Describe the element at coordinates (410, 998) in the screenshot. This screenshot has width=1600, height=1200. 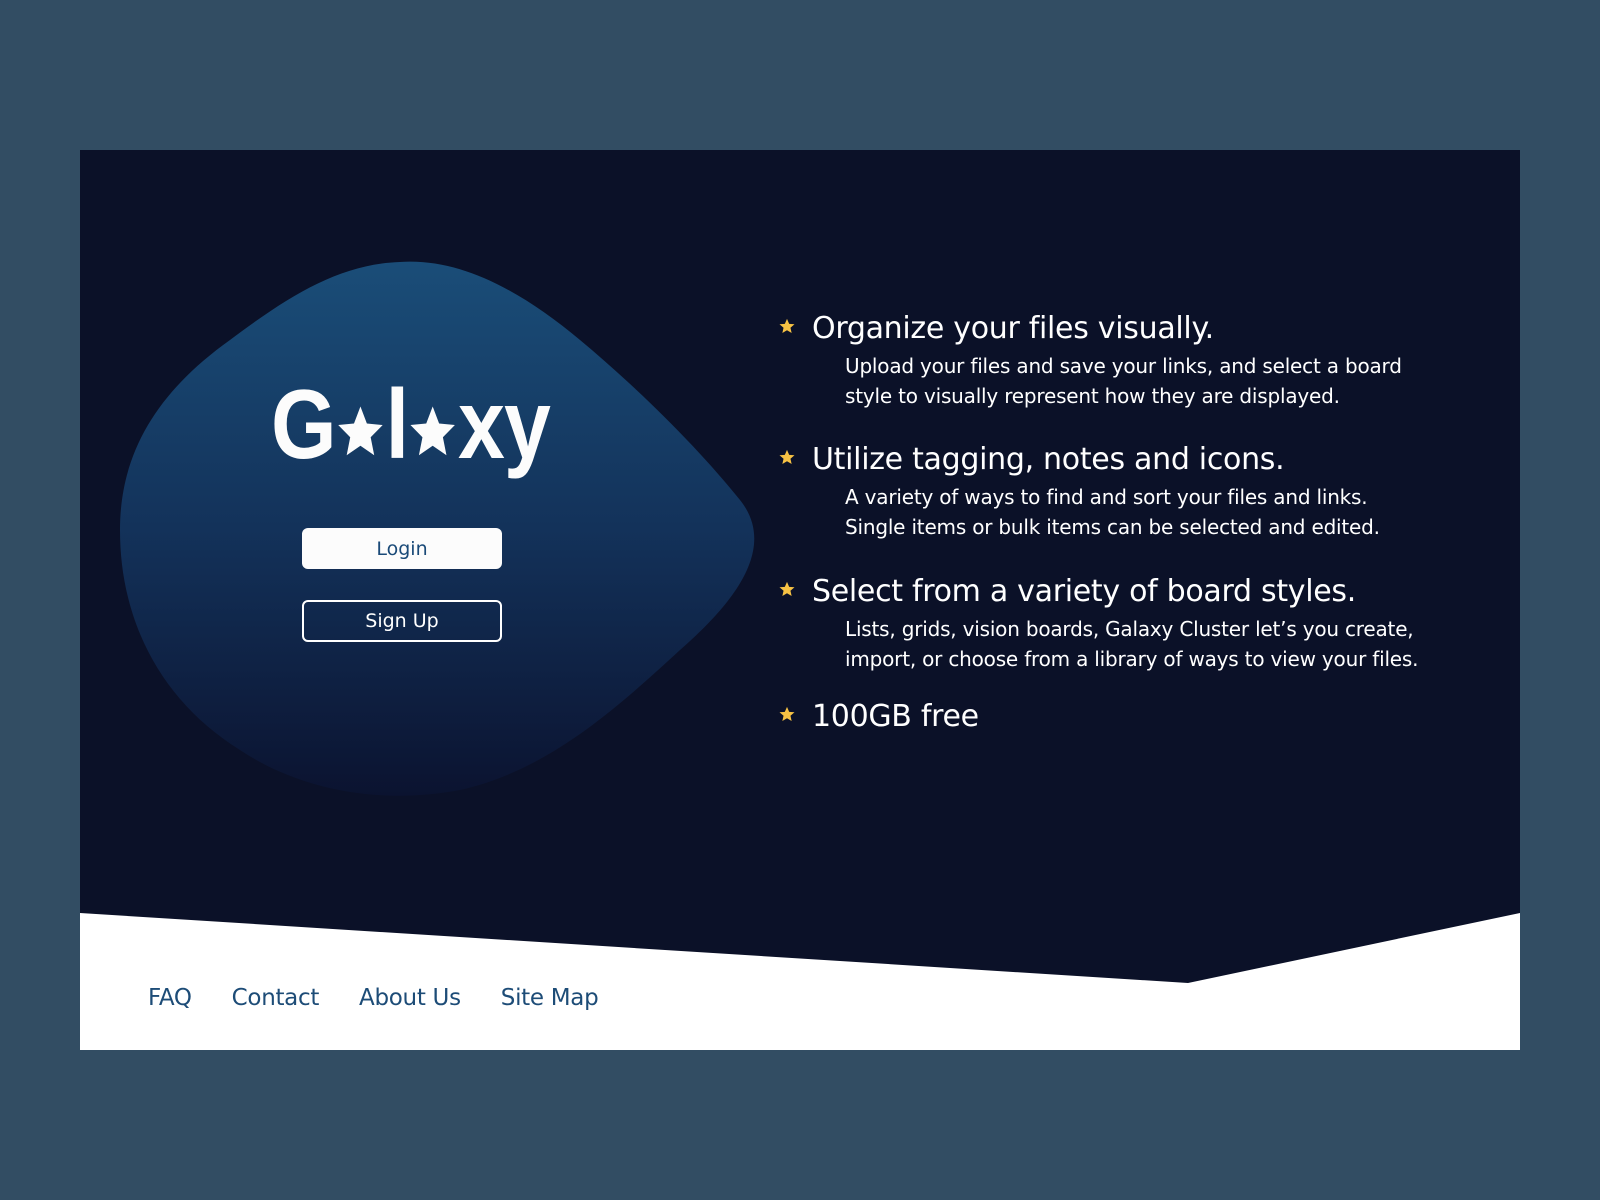
I see `footer-link-about-us: About Us` at that location.